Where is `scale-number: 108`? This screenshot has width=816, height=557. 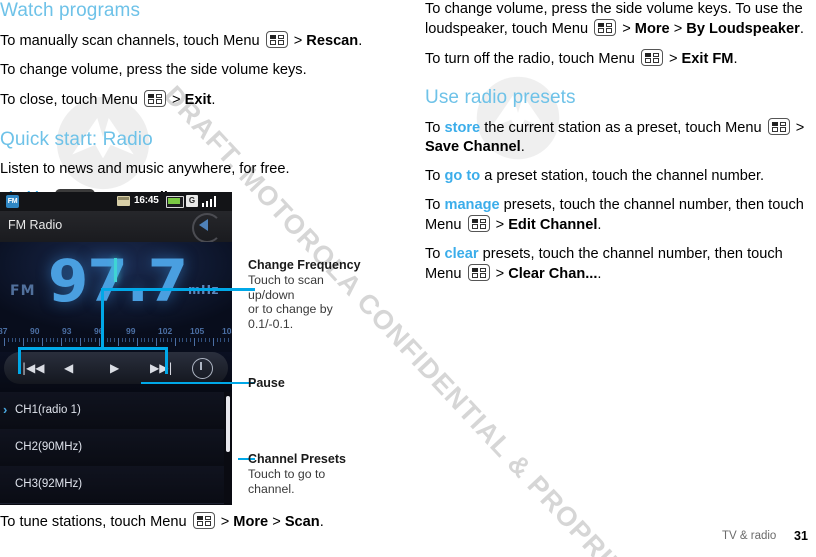 scale-number: 108 is located at coordinates (227, 331).